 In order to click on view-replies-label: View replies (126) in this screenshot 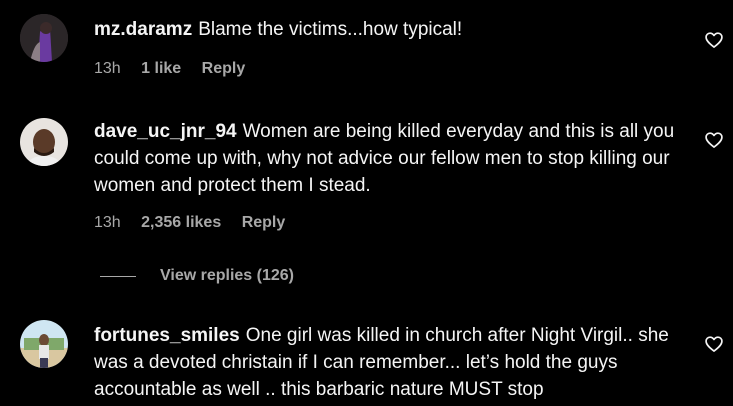, I will do `click(227, 276)`.